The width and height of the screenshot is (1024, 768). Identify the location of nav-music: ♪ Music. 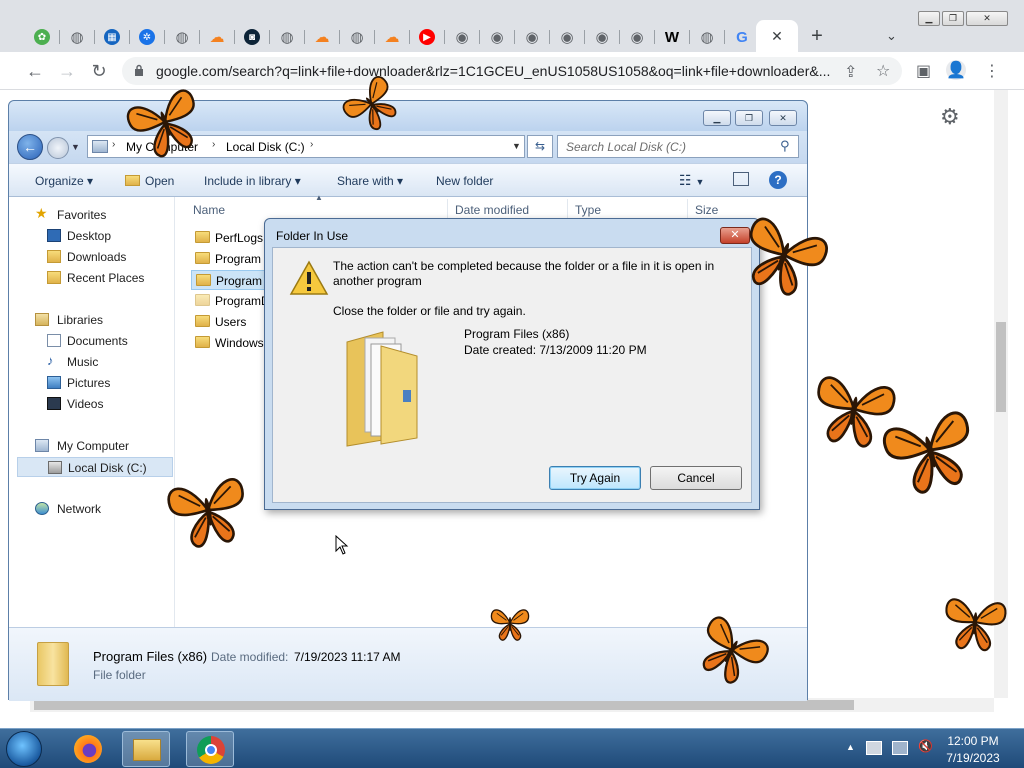
(92, 362).